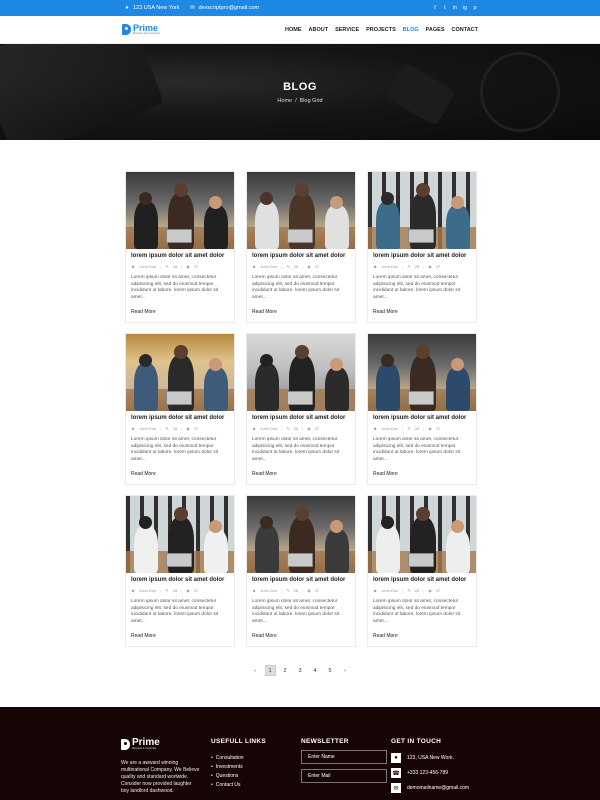 The height and width of the screenshot is (800, 600). What do you see at coordinates (161, 744) in the screenshot?
I see `footer-logo: Prime Business & Corporate` at bounding box center [161, 744].